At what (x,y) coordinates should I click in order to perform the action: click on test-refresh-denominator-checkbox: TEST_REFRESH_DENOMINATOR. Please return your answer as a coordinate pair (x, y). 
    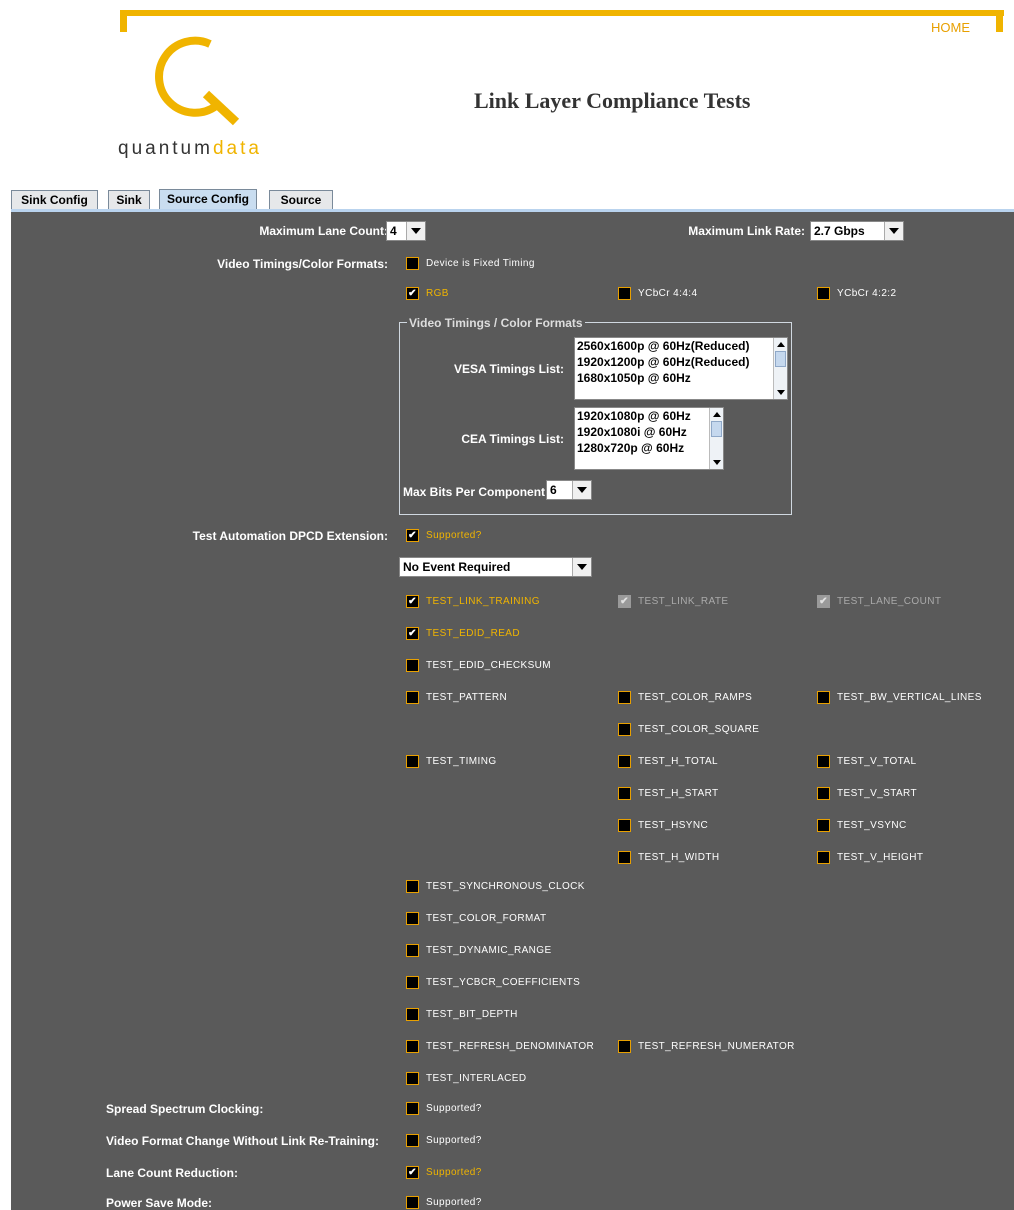
    Looking at the image, I should click on (500, 1046).